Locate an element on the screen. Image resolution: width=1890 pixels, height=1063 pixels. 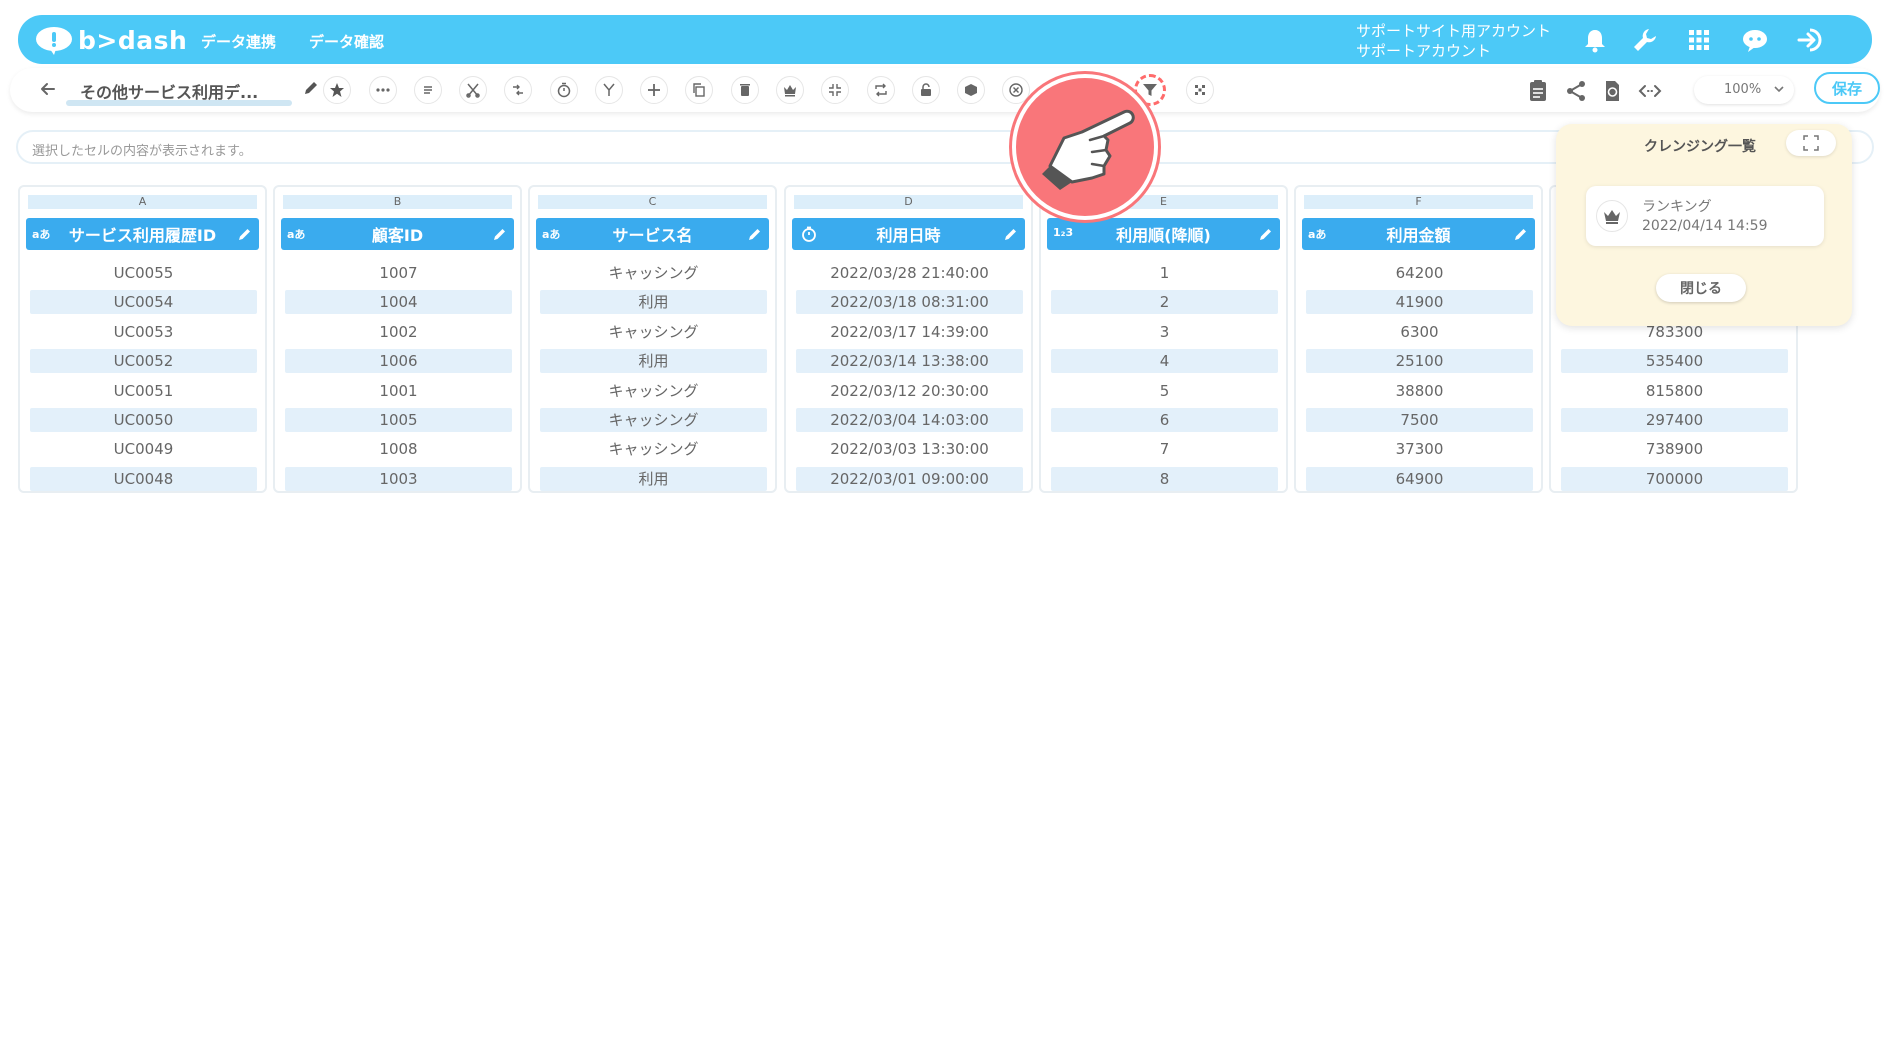
logout-icon is located at coordinates (1811, 40).